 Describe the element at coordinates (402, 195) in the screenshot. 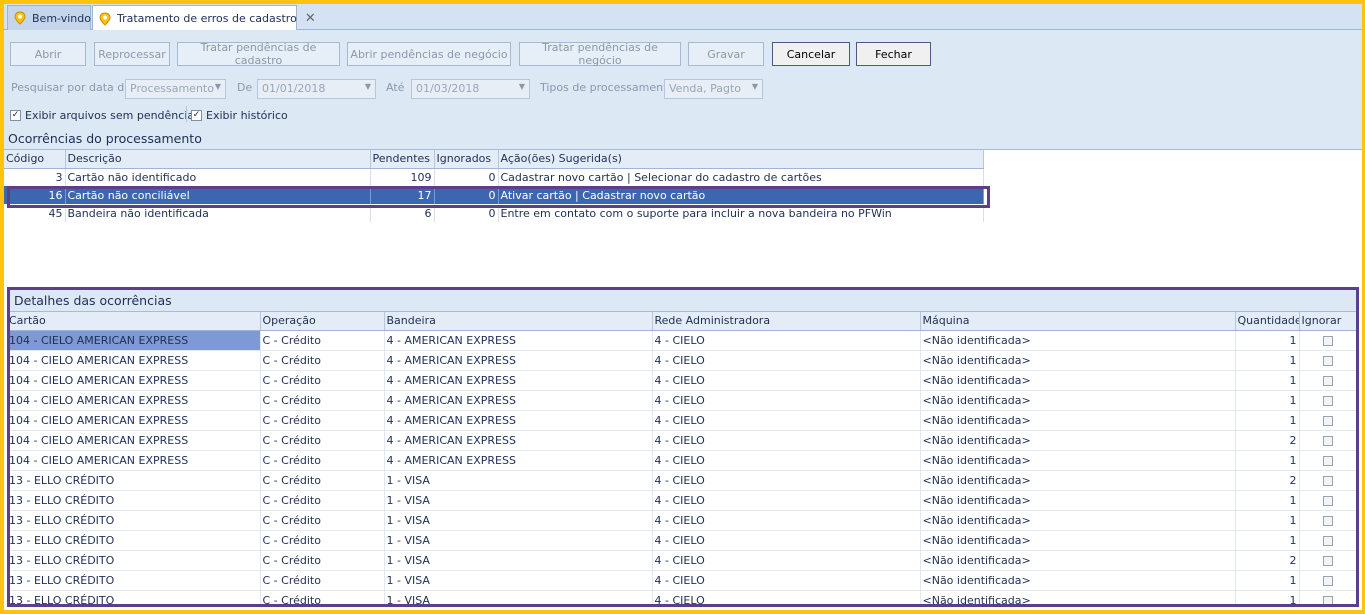

I see `cell-pendentes: 17` at that location.